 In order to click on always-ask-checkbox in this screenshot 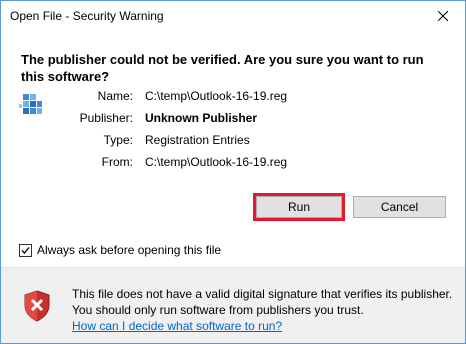, I will do `click(25, 250)`.